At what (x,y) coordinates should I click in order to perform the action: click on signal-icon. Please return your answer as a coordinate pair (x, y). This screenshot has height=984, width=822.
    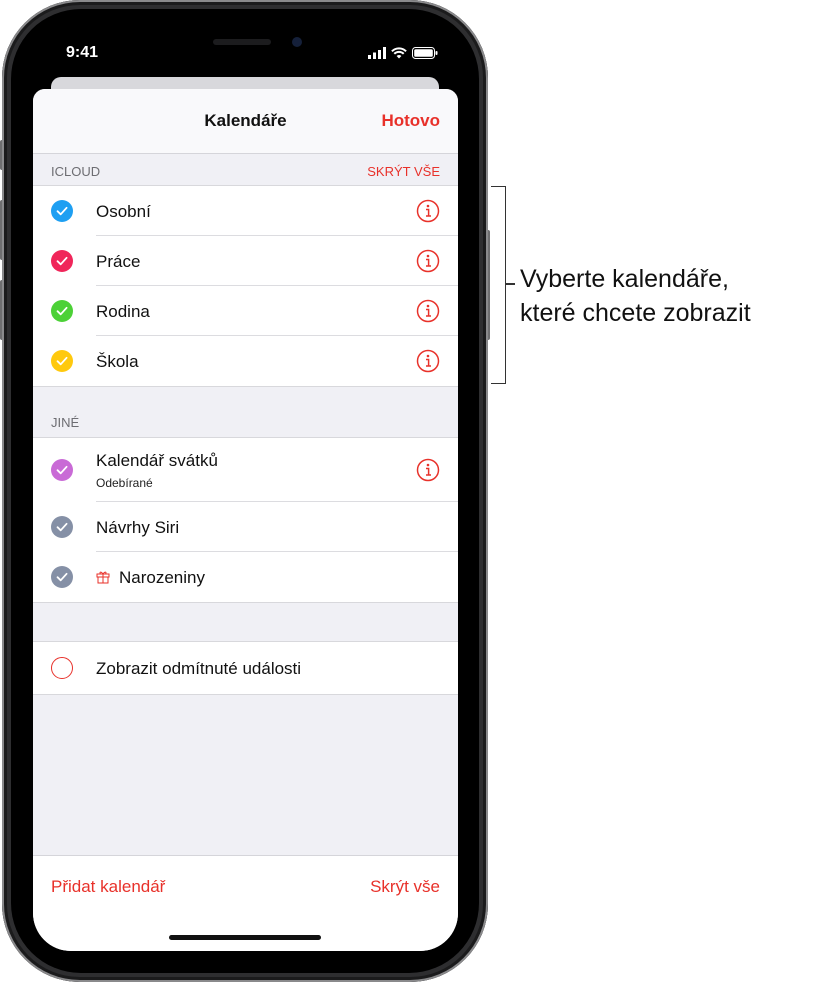
    Looking at the image, I should click on (377, 53).